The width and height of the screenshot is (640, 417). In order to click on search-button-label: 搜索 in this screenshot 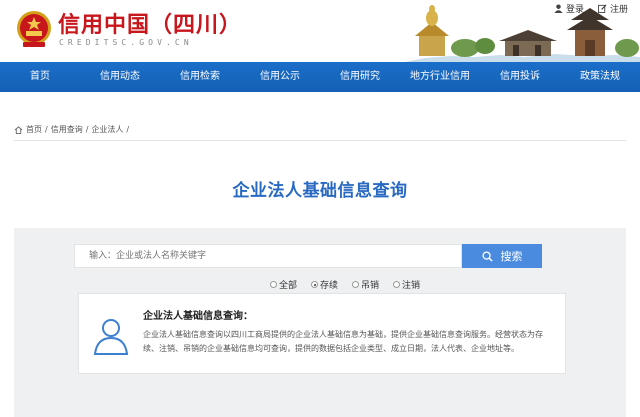, I will do `click(511, 257)`.